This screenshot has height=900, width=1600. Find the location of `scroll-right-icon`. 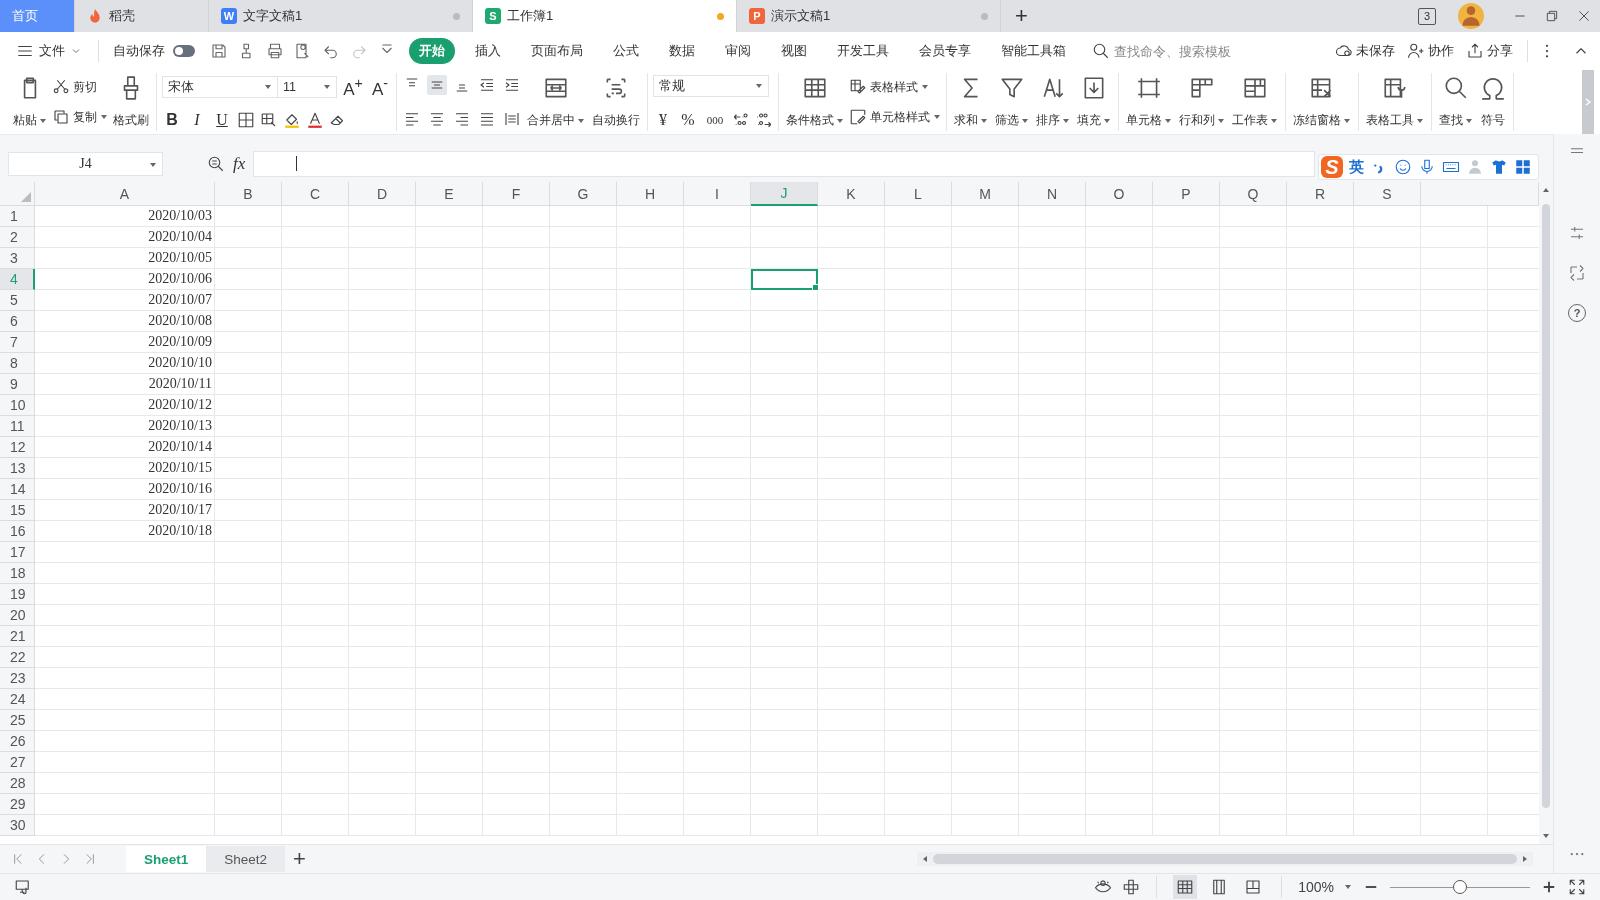

scroll-right-icon is located at coordinates (1525, 859).